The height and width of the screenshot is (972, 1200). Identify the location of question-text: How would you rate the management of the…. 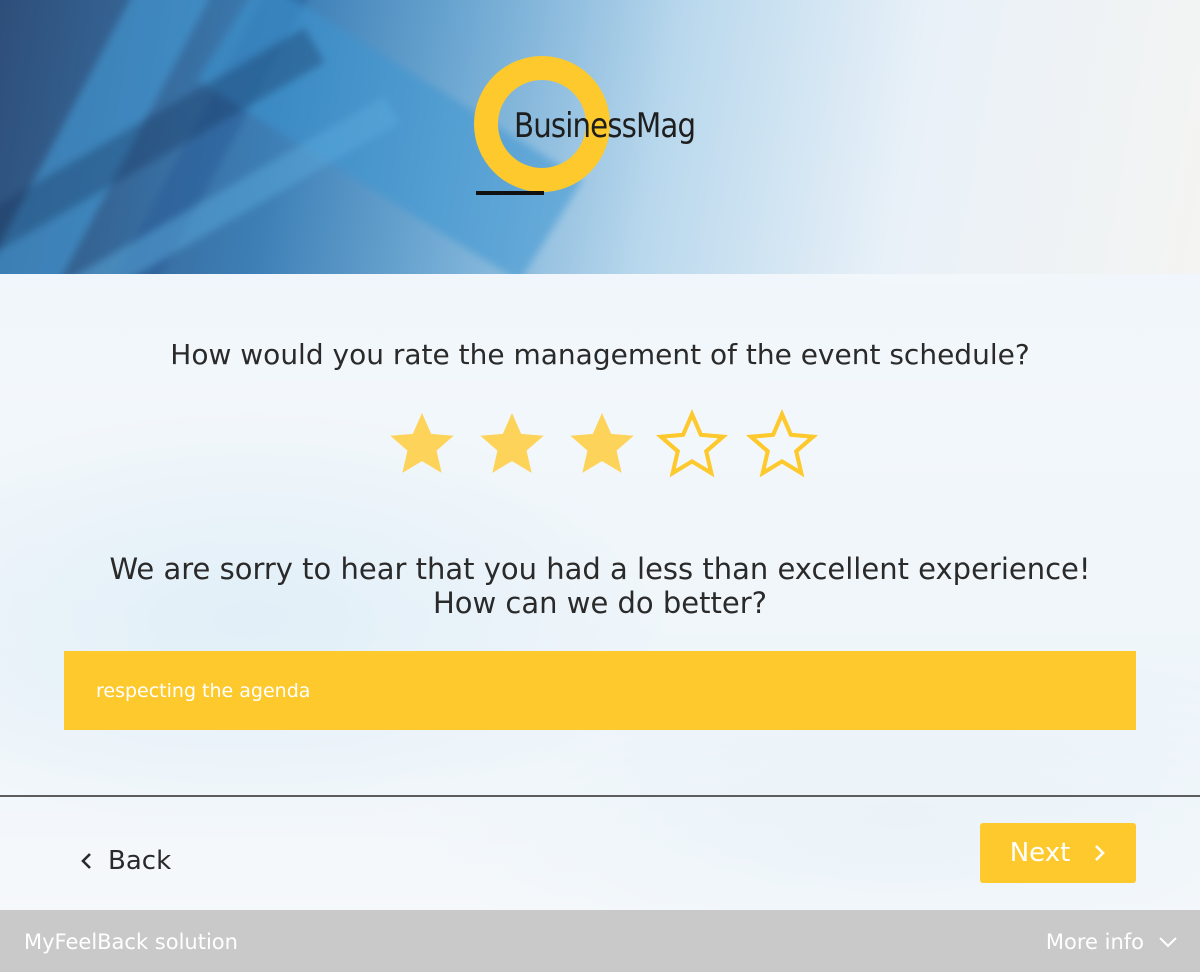
(600, 354).